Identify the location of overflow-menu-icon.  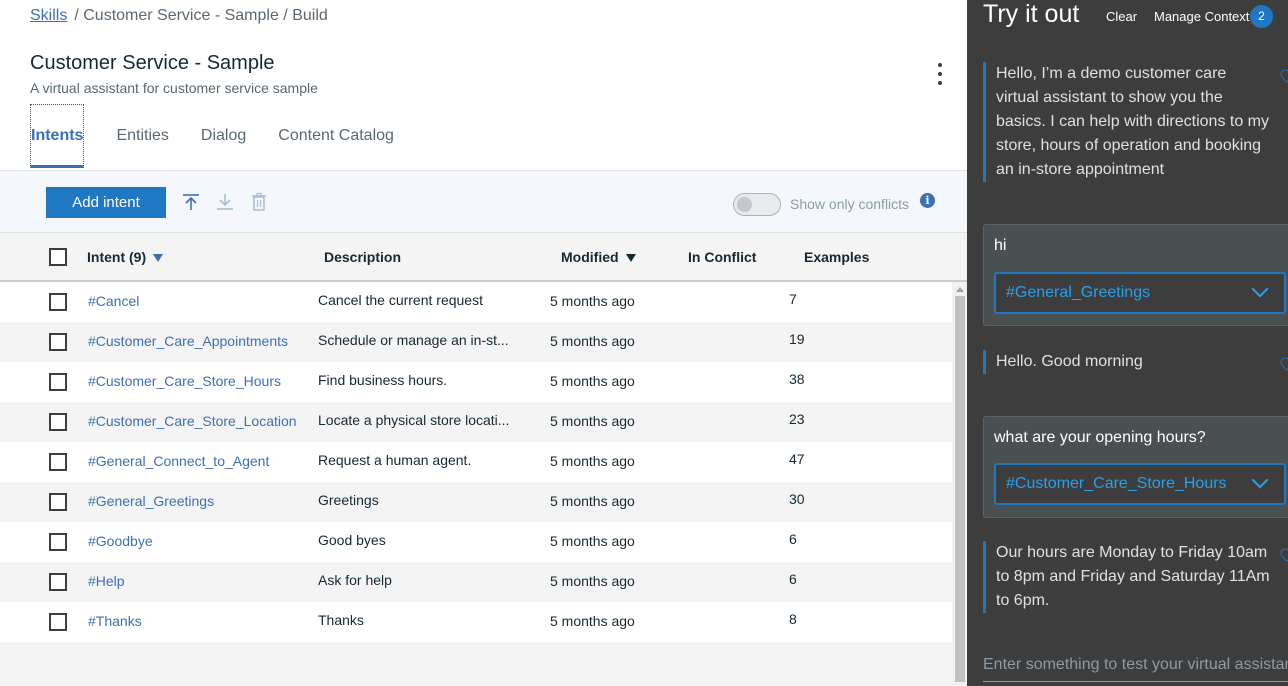
(940, 75).